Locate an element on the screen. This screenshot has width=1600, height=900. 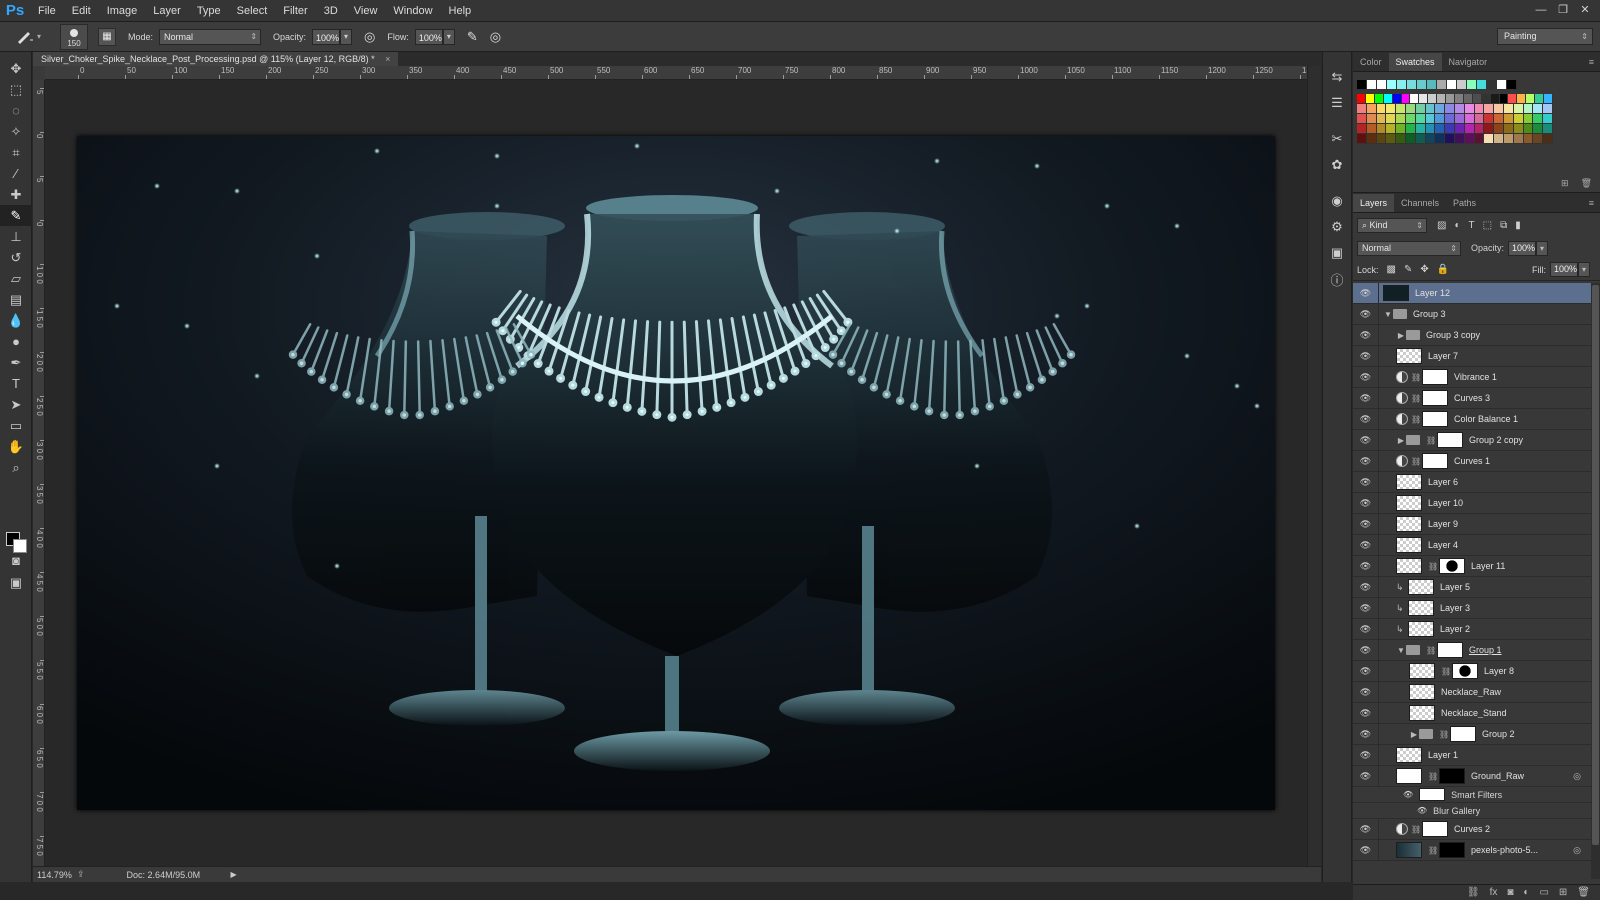
layer-row: 👁 ▶ ⛓ Group 2 is located at coordinates (1472, 734).